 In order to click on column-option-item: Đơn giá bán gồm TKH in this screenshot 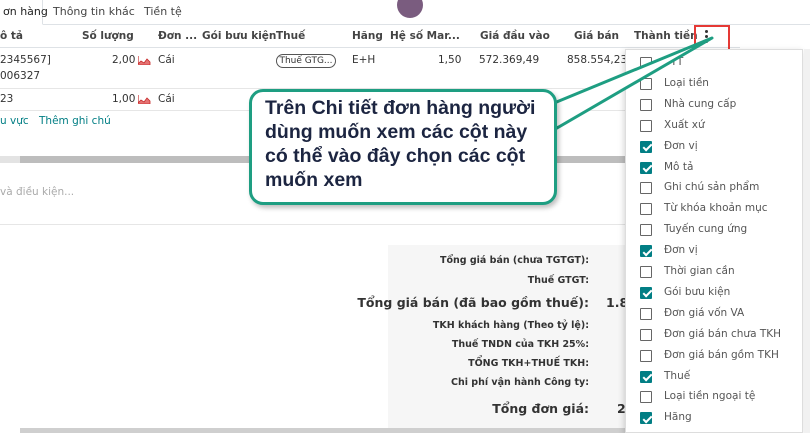, I will do `click(715, 356)`.